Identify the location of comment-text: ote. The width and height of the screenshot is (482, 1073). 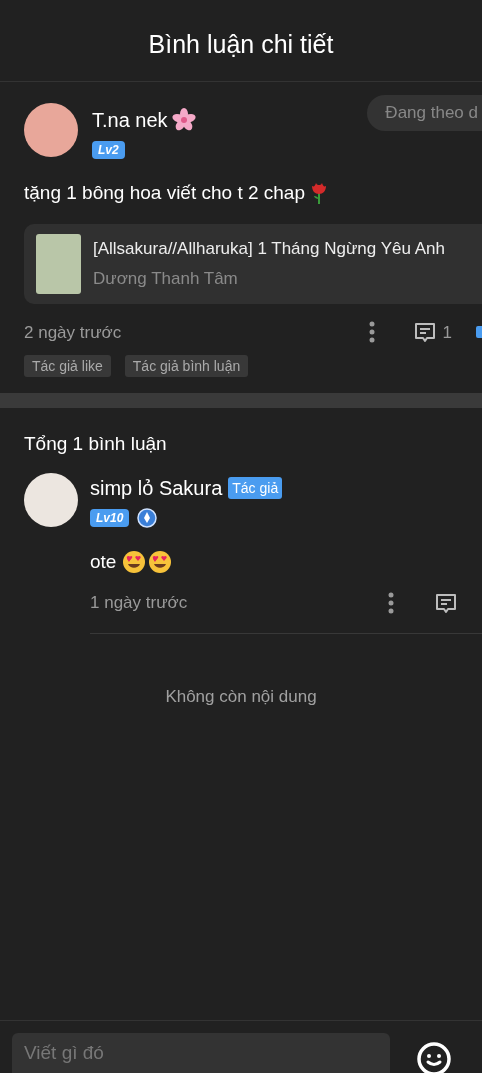
(103, 561).